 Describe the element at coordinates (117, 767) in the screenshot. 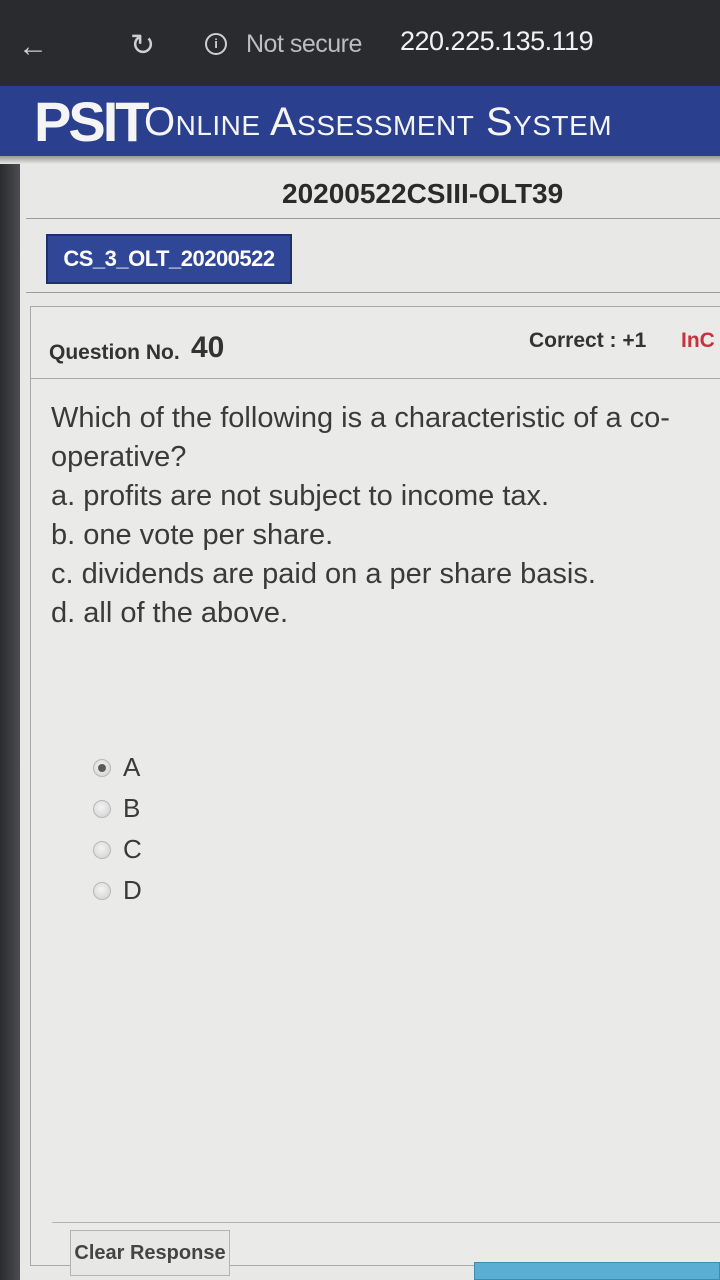

I see `choice-a: A` at that location.